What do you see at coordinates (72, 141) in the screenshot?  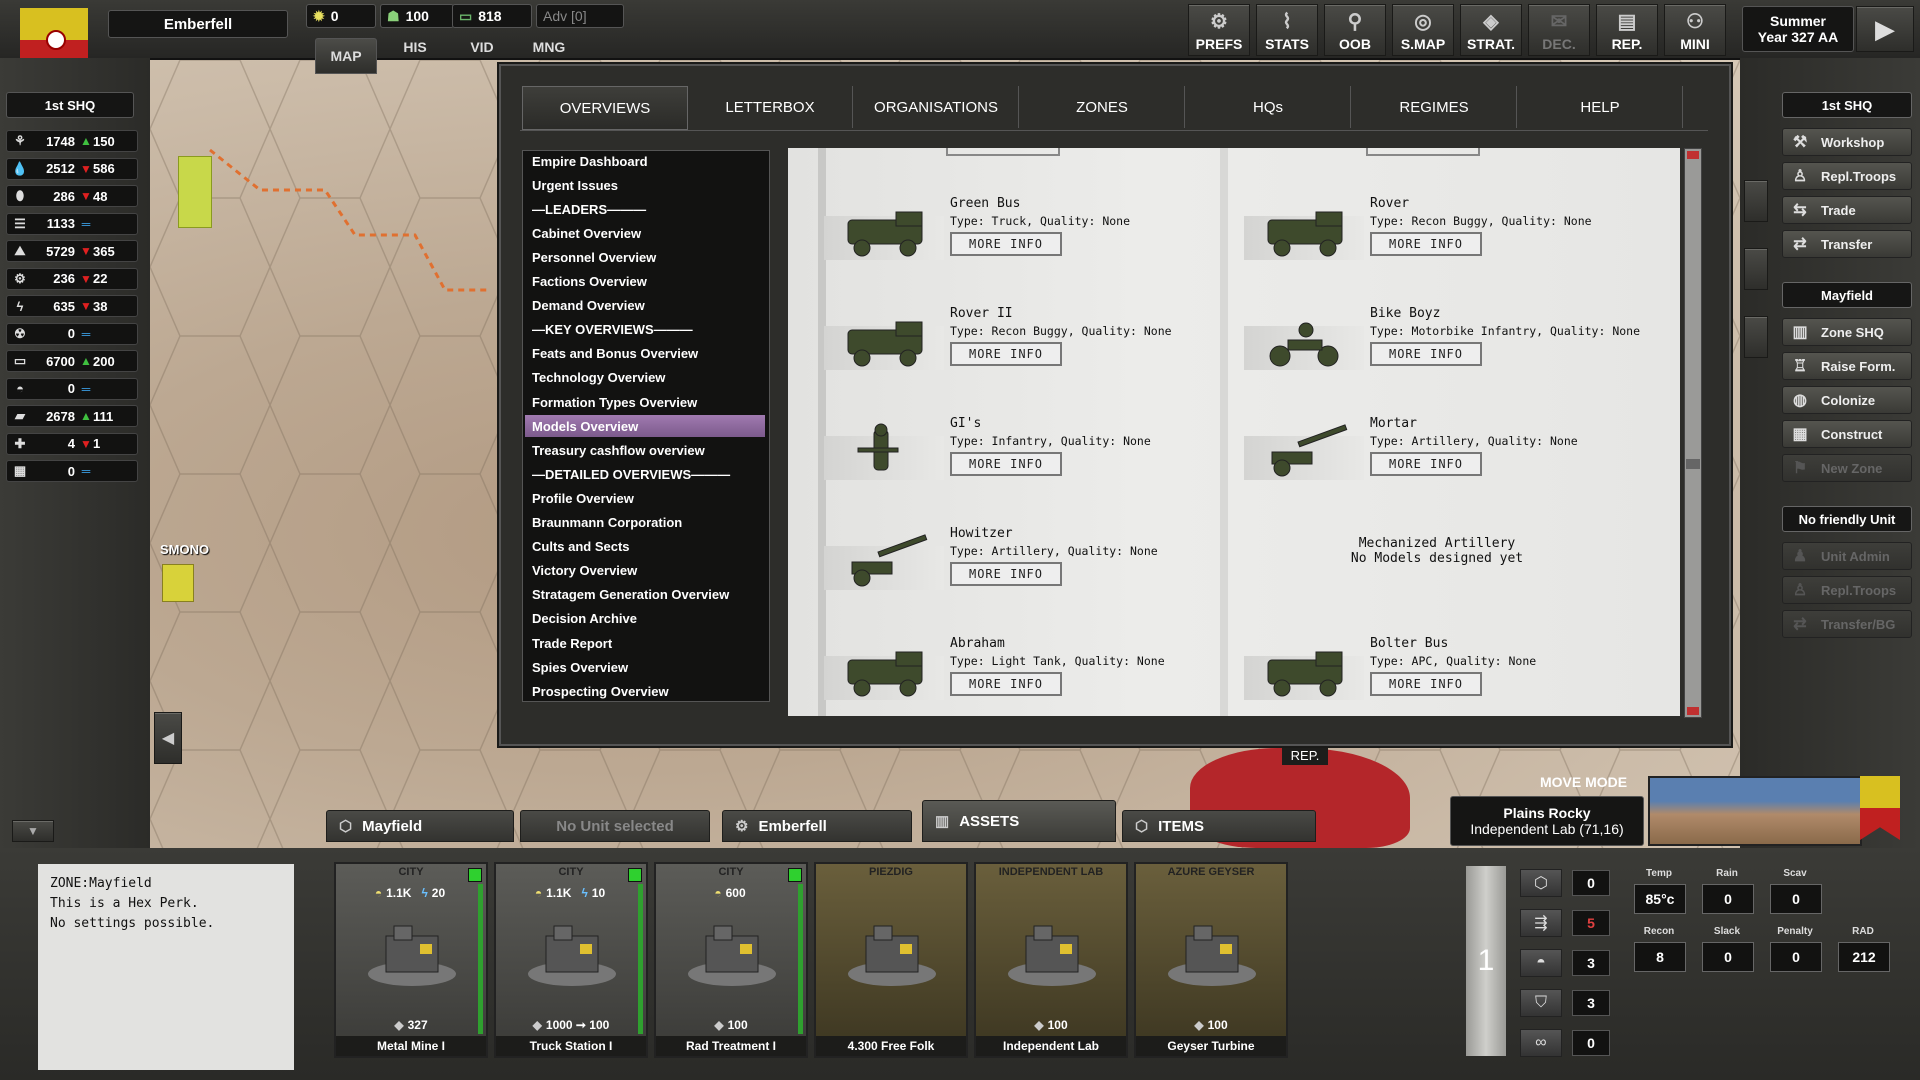 I see `resource-row: ⚘ 1748 ▲ 150` at bounding box center [72, 141].